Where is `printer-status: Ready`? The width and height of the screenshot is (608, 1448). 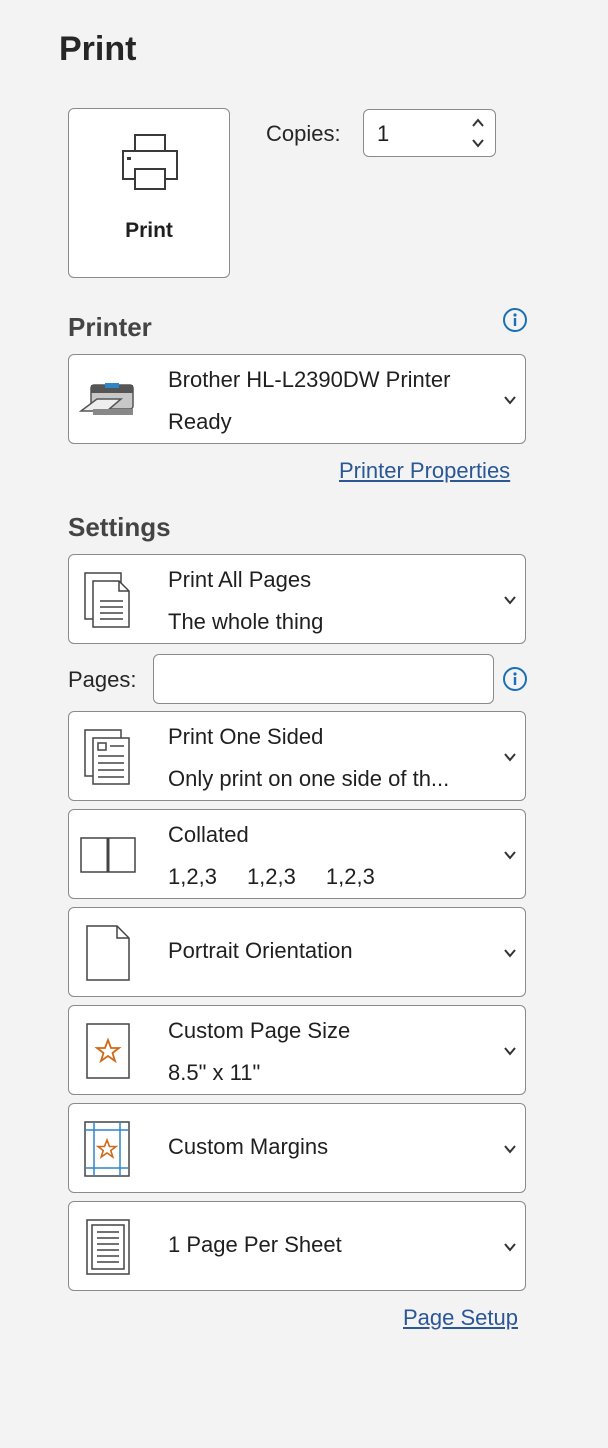 printer-status: Ready is located at coordinates (200, 421).